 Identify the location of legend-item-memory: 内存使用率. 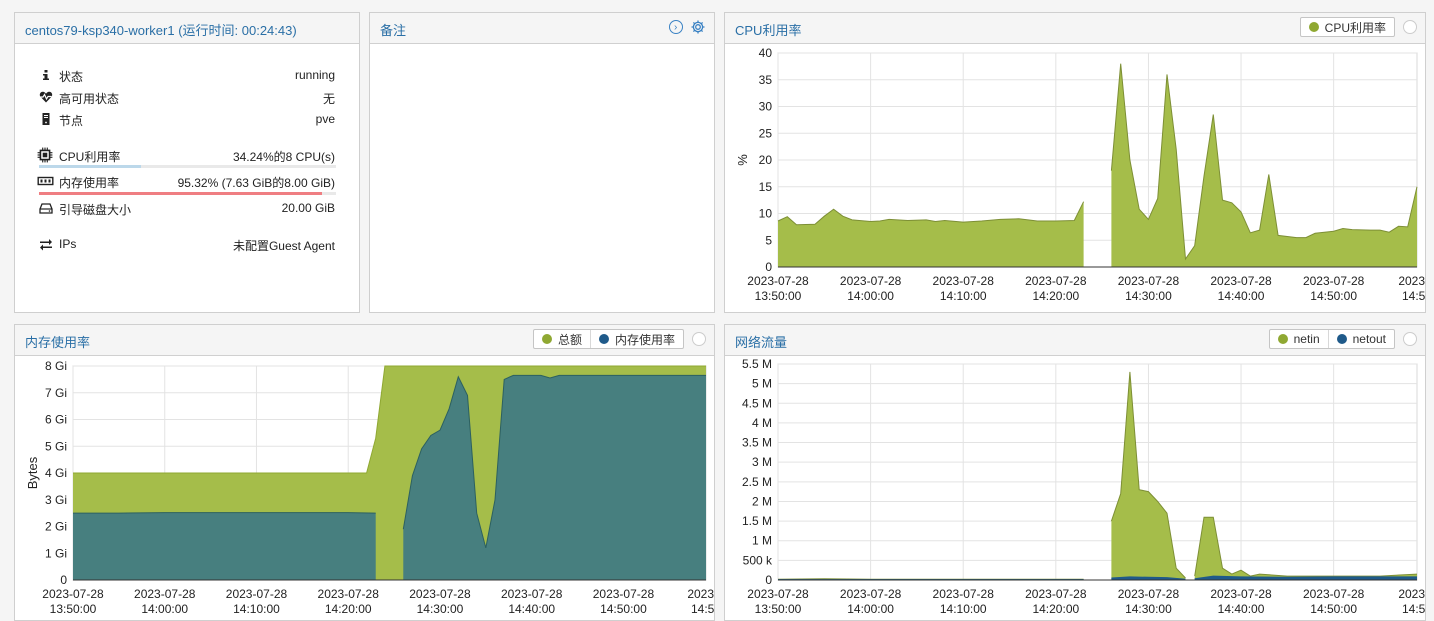
(636, 339).